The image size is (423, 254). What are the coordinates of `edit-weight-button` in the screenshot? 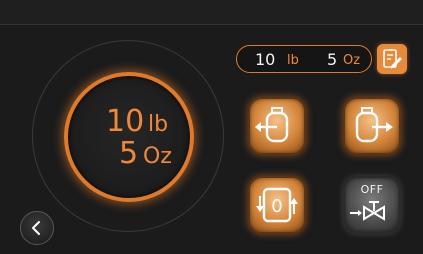 It's located at (392, 59).